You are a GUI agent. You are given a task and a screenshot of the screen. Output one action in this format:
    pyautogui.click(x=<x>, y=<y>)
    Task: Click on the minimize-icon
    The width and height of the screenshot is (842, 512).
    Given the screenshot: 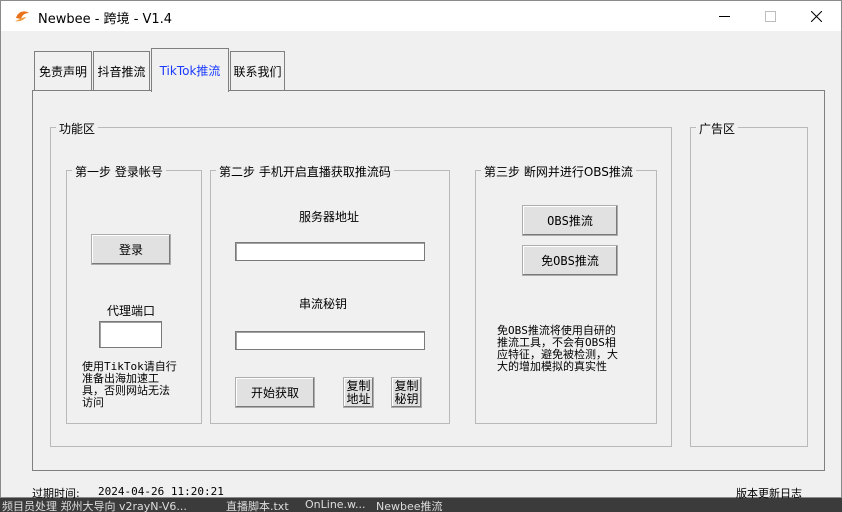 What is the action you would take?
    pyautogui.click(x=724, y=16)
    